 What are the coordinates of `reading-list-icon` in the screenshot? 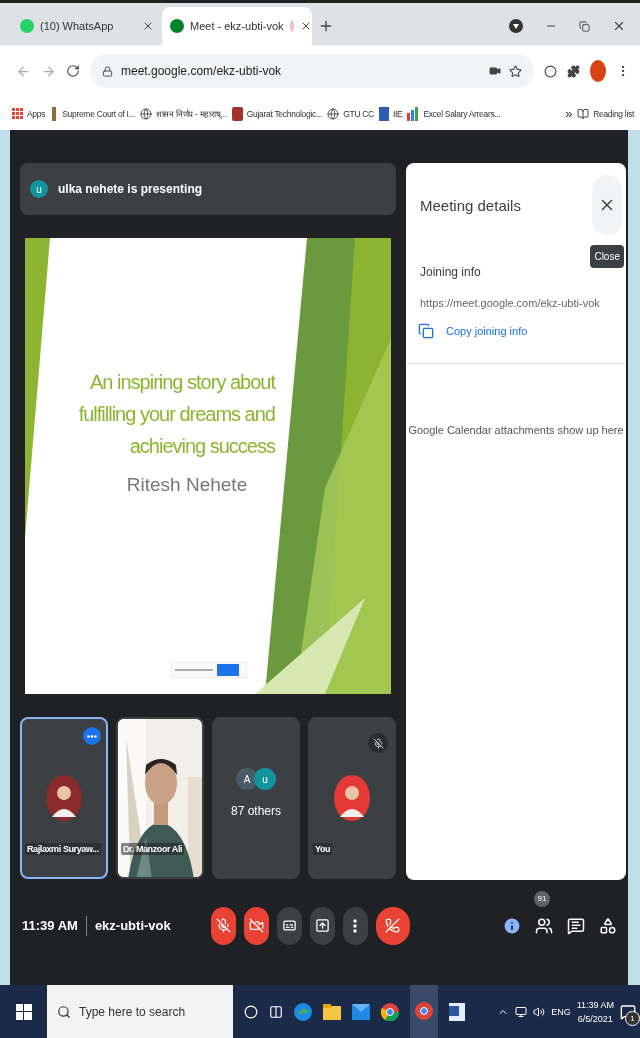 It's located at (583, 113).